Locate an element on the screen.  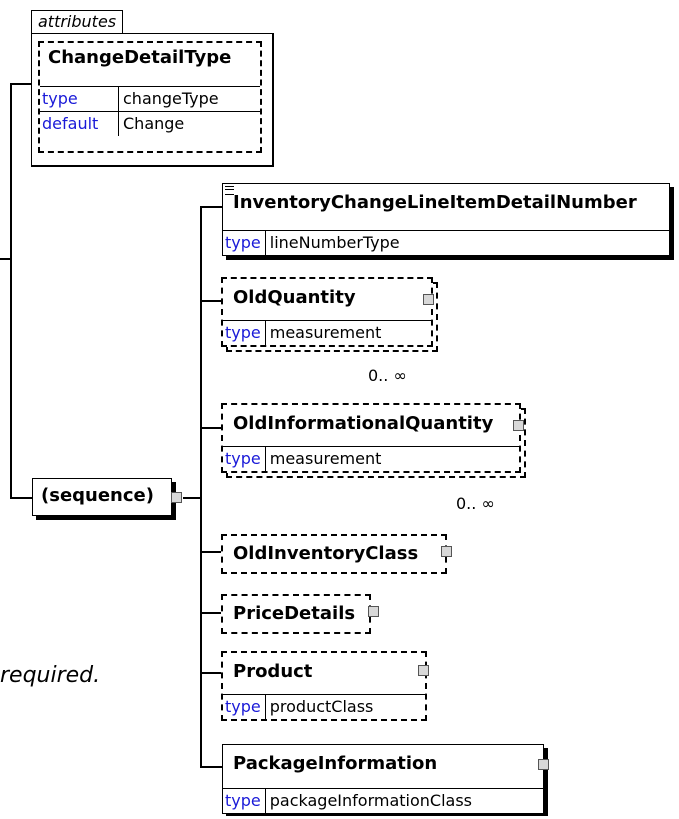
element-name: InventoryChangeLineItemDetailNumber is located at coordinates (435, 202).